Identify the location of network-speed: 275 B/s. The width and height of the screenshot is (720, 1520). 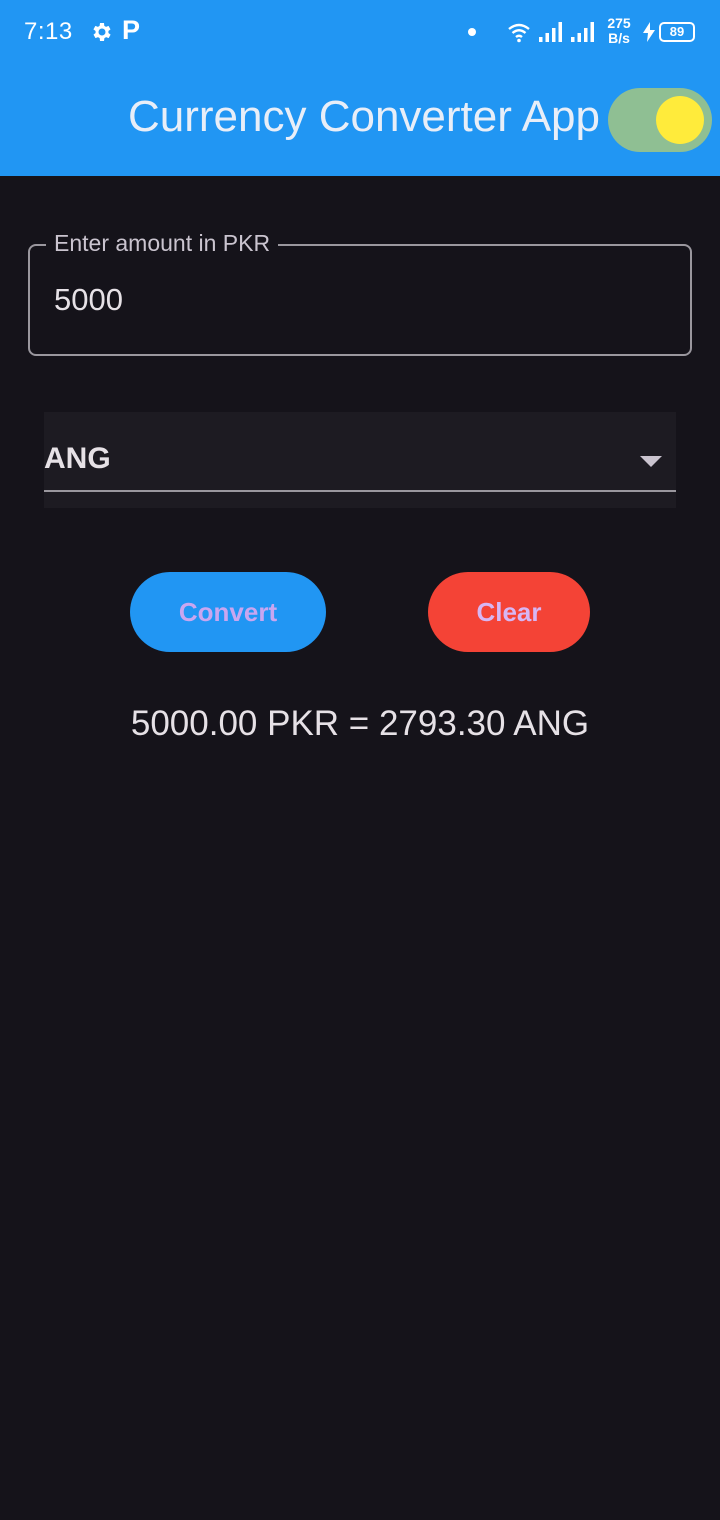
(619, 31).